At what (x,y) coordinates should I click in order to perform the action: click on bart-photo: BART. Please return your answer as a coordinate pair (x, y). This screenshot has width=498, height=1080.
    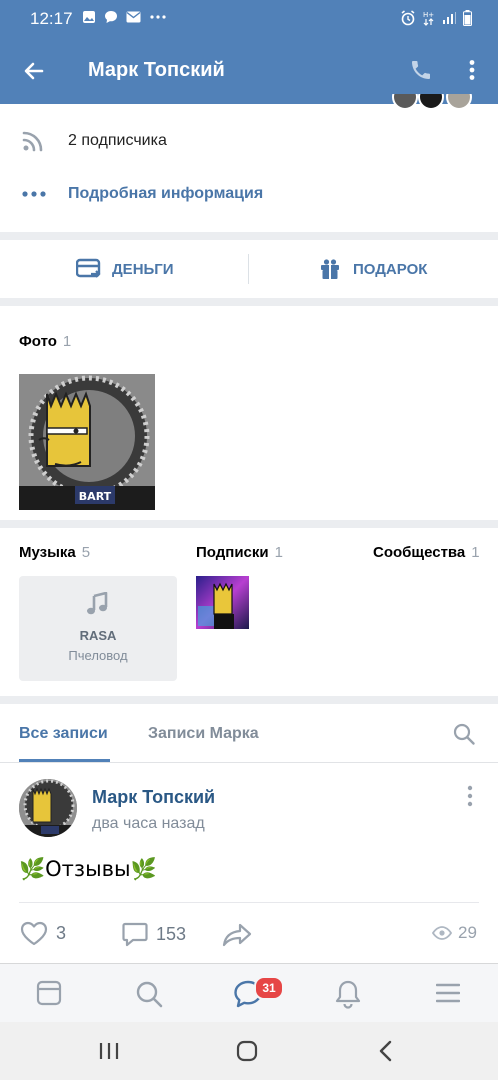
    Looking at the image, I should click on (87, 442).